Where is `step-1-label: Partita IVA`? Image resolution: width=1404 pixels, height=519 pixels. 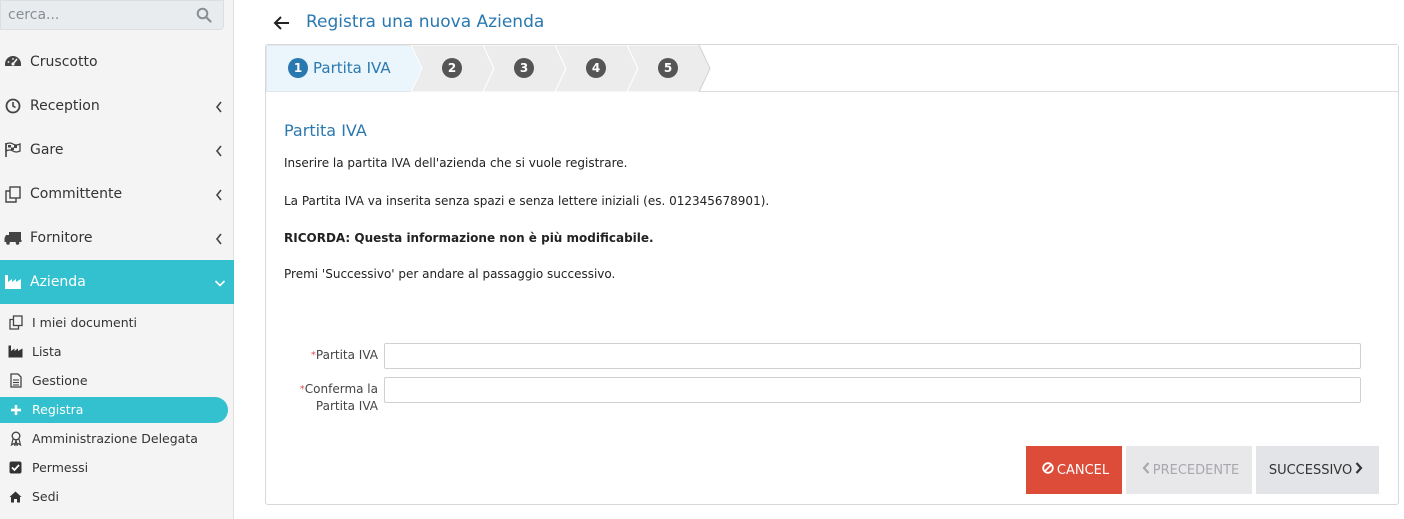 step-1-label: Partita IVA is located at coordinates (352, 68).